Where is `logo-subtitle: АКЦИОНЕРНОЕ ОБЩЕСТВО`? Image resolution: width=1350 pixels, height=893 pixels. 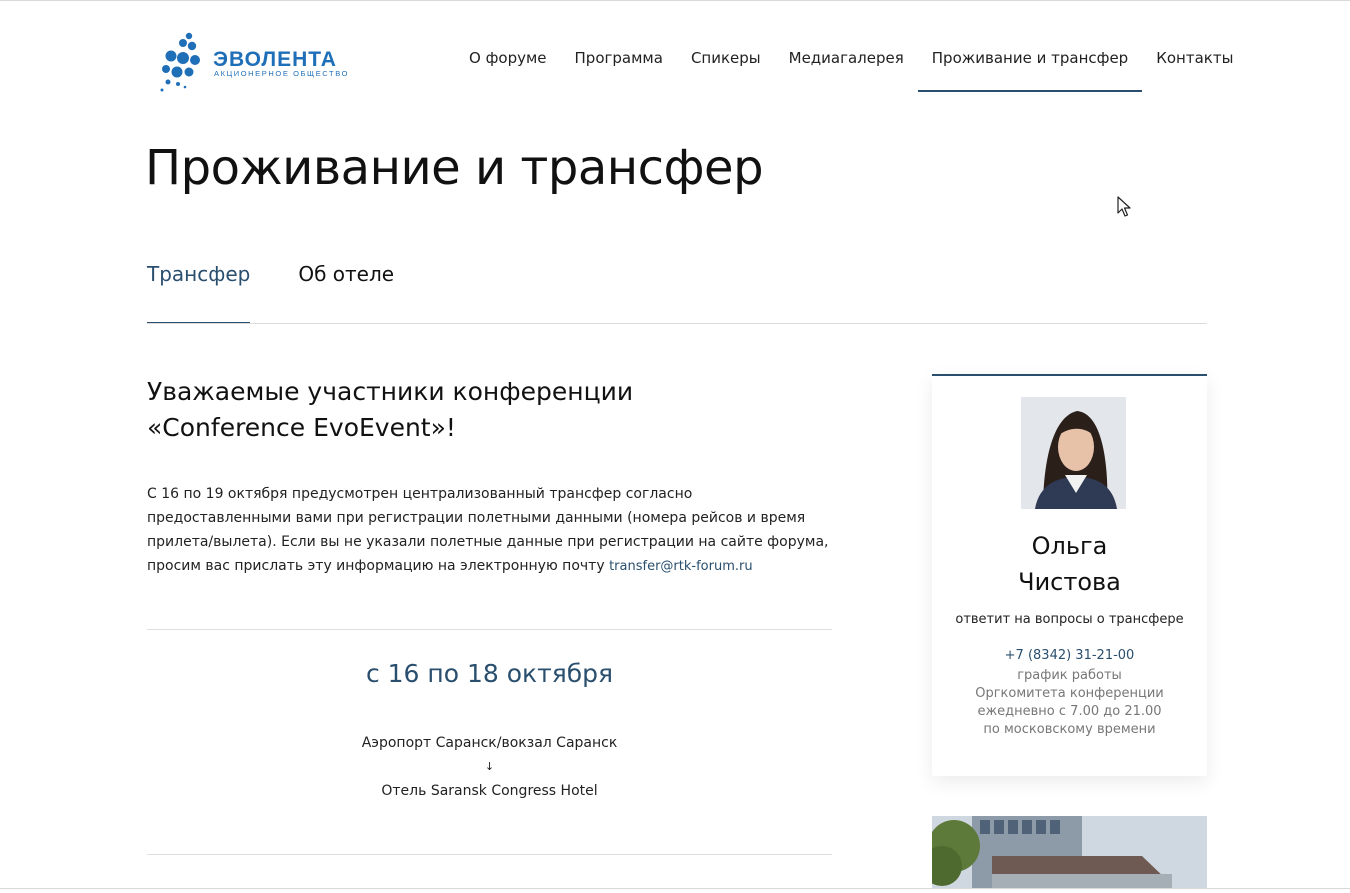
logo-subtitle: АКЦИОНЕРНОЕ ОБЩЕСТВО is located at coordinates (282, 73).